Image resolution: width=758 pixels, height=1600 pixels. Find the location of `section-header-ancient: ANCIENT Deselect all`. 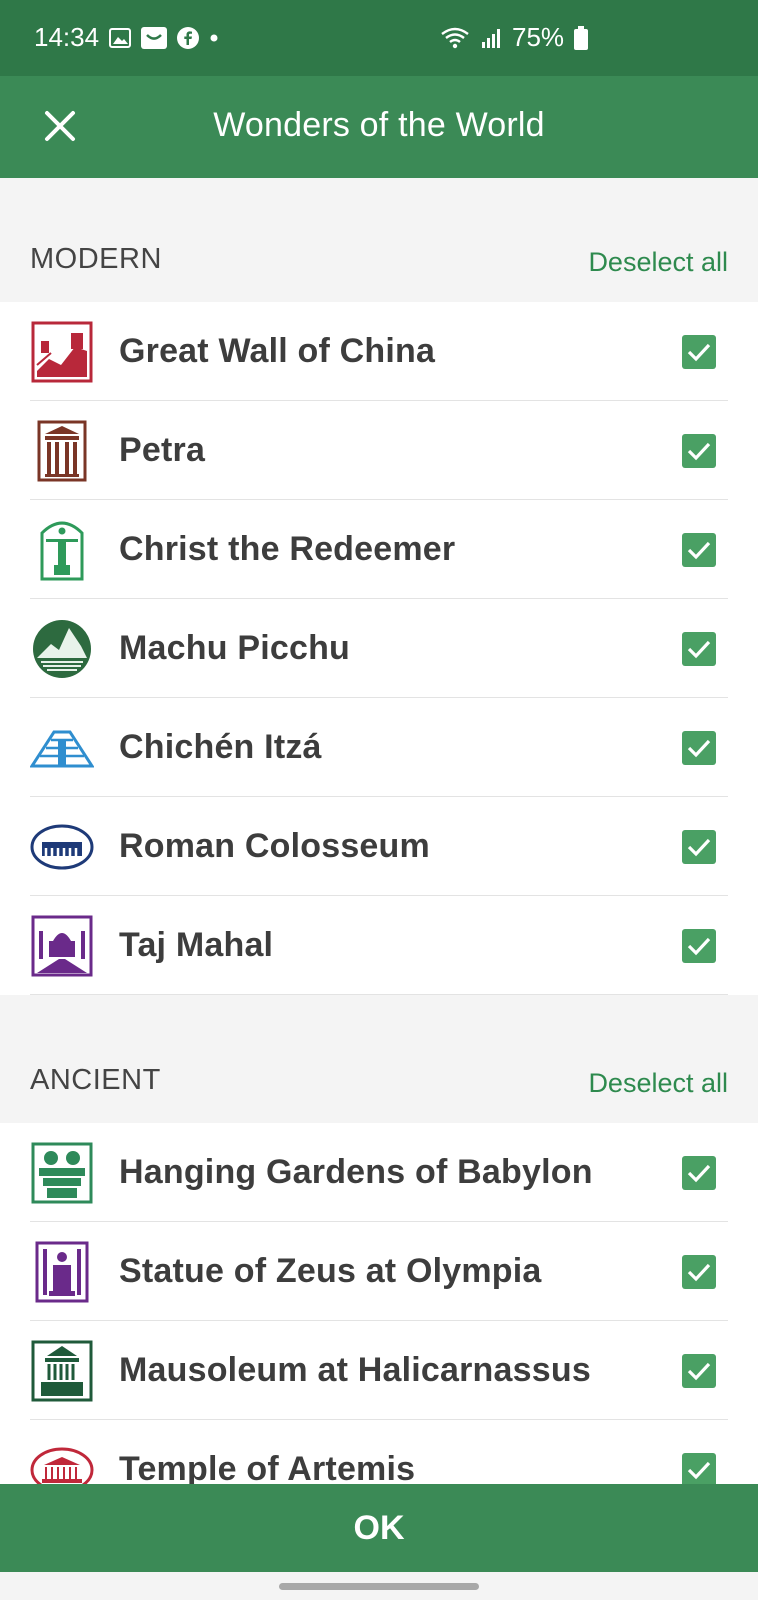

section-header-ancient: ANCIENT Deselect all is located at coordinates (379, 1059).